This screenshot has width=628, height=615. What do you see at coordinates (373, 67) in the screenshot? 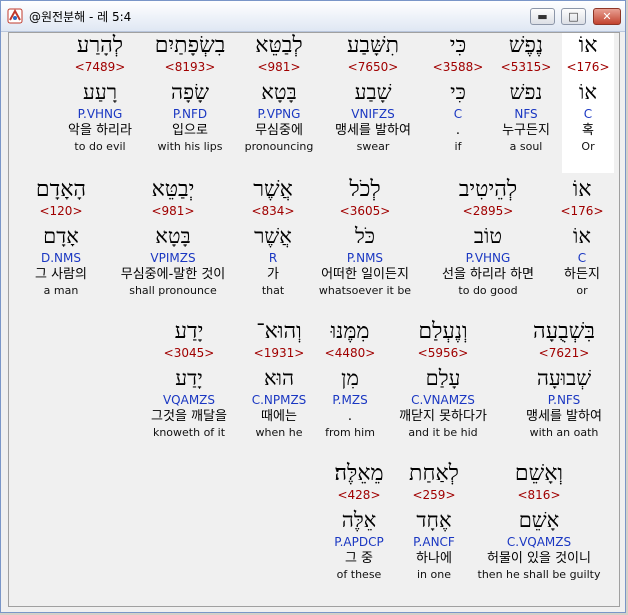
I see `strong-number: <7650>` at bounding box center [373, 67].